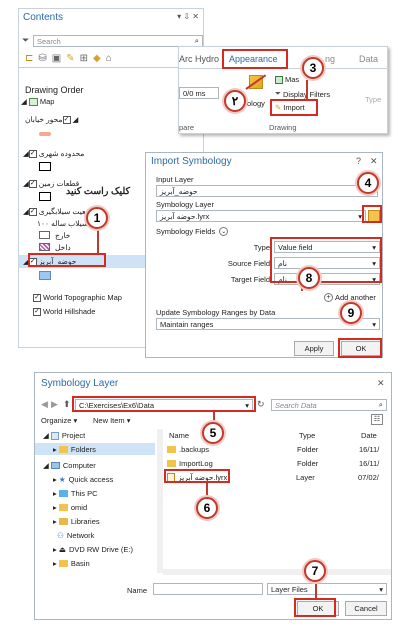 Image resolution: width=412 pixels, height=637 pixels. What do you see at coordinates (307, 435) in the screenshot?
I see `column-header-type: Type` at bounding box center [307, 435].